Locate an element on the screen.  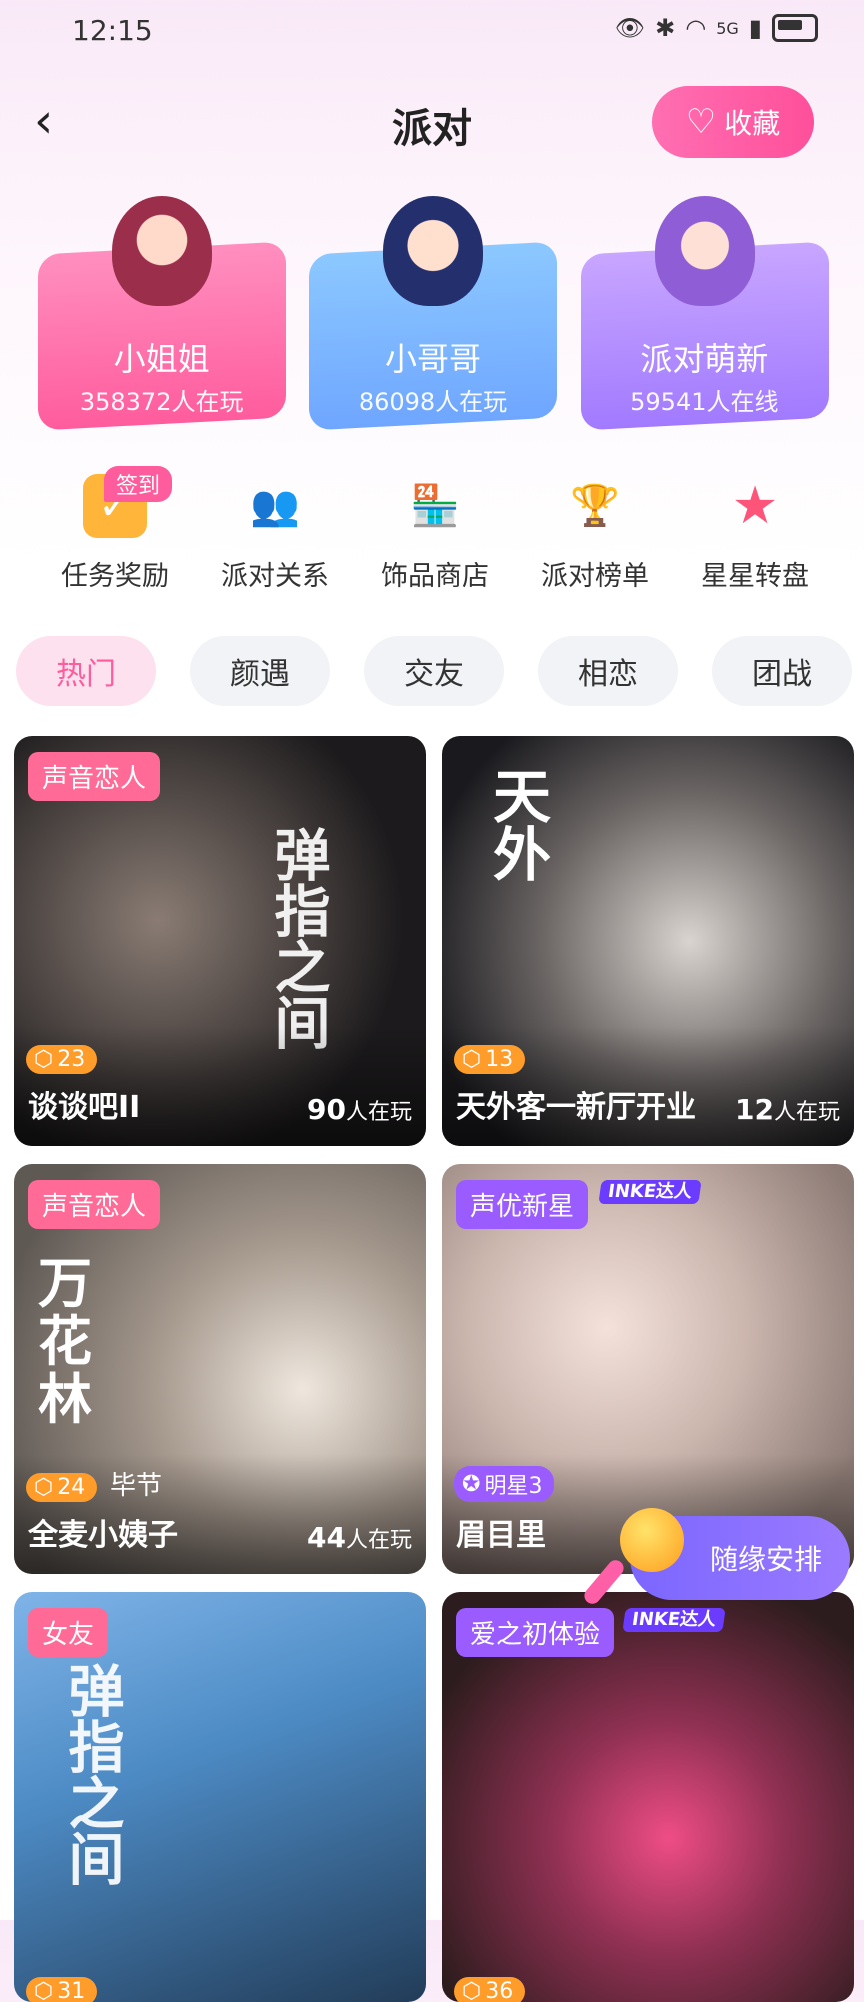
category-tabs: 热门 颜遇 交友 相恋 团战 is located at coordinates (440, 671).